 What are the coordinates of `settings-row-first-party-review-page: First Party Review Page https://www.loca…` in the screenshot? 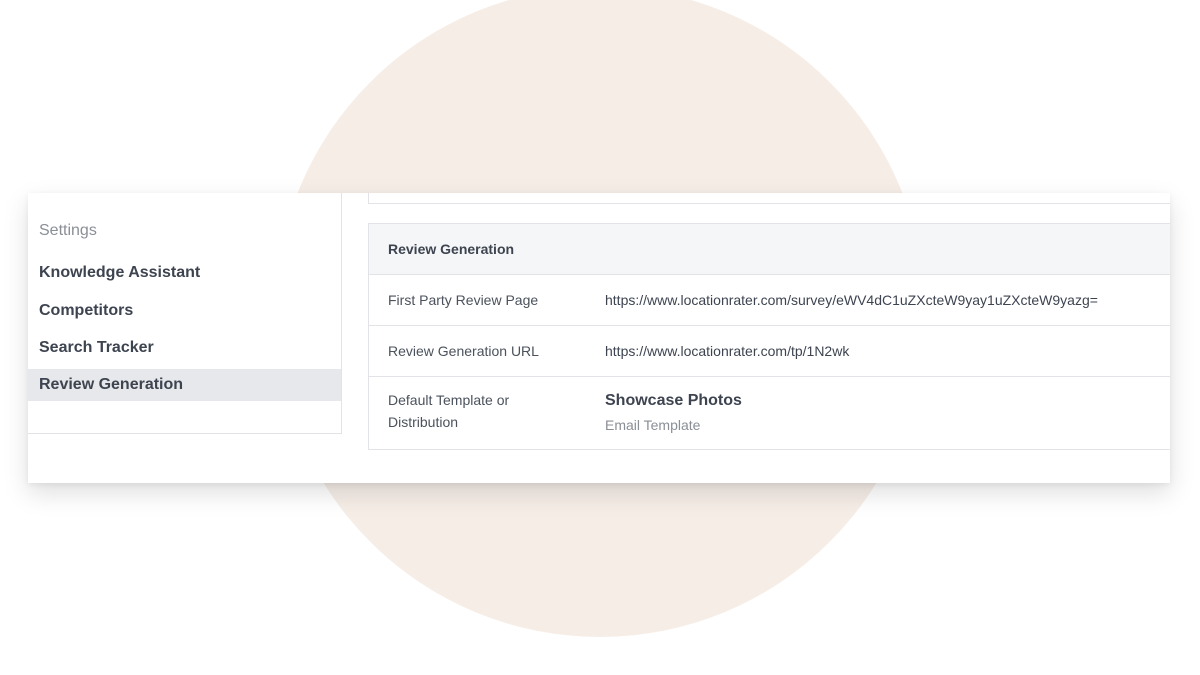 It's located at (769, 300).